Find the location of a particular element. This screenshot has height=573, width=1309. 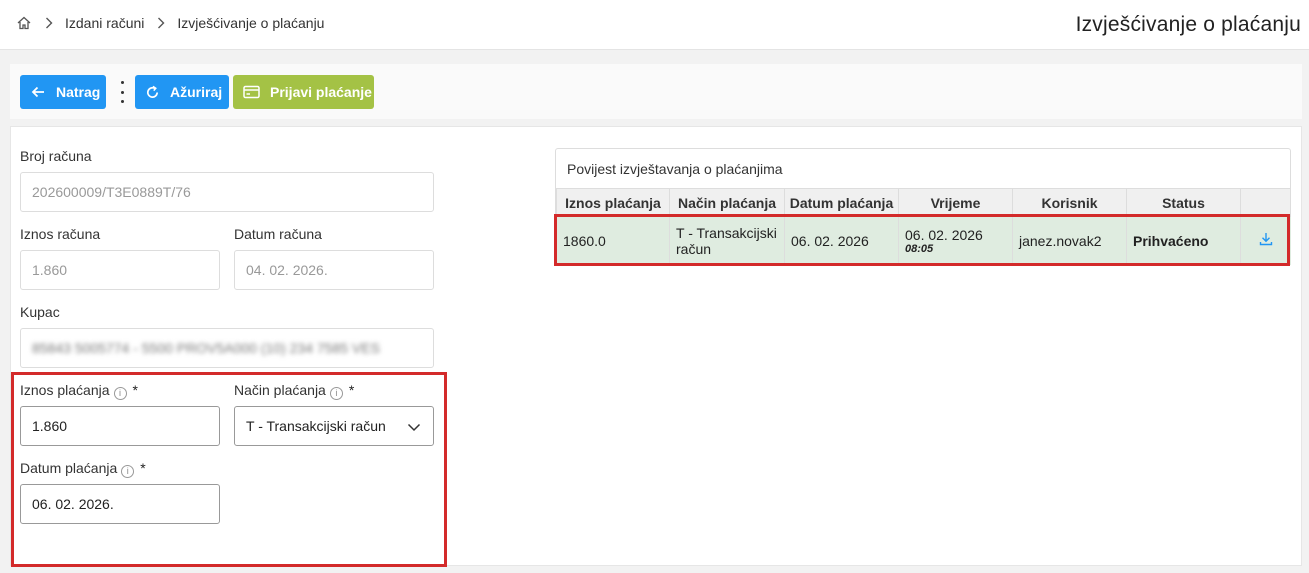

payment-amount-label-text: Iznos plaćanja is located at coordinates (65, 390).